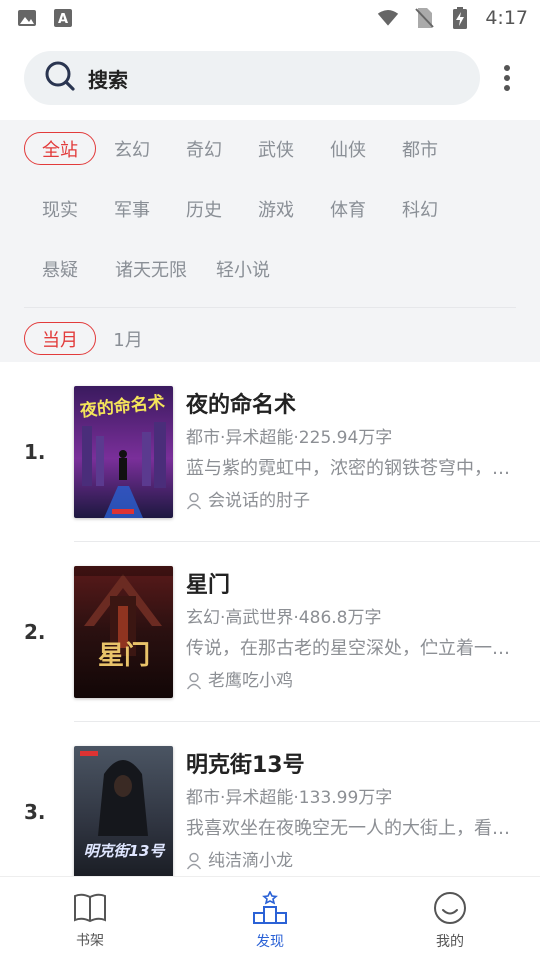  What do you see at coordinates (245, 765) in the screenshot?
I see `book-title: 明克街13号` at bounding box center [245, 765].